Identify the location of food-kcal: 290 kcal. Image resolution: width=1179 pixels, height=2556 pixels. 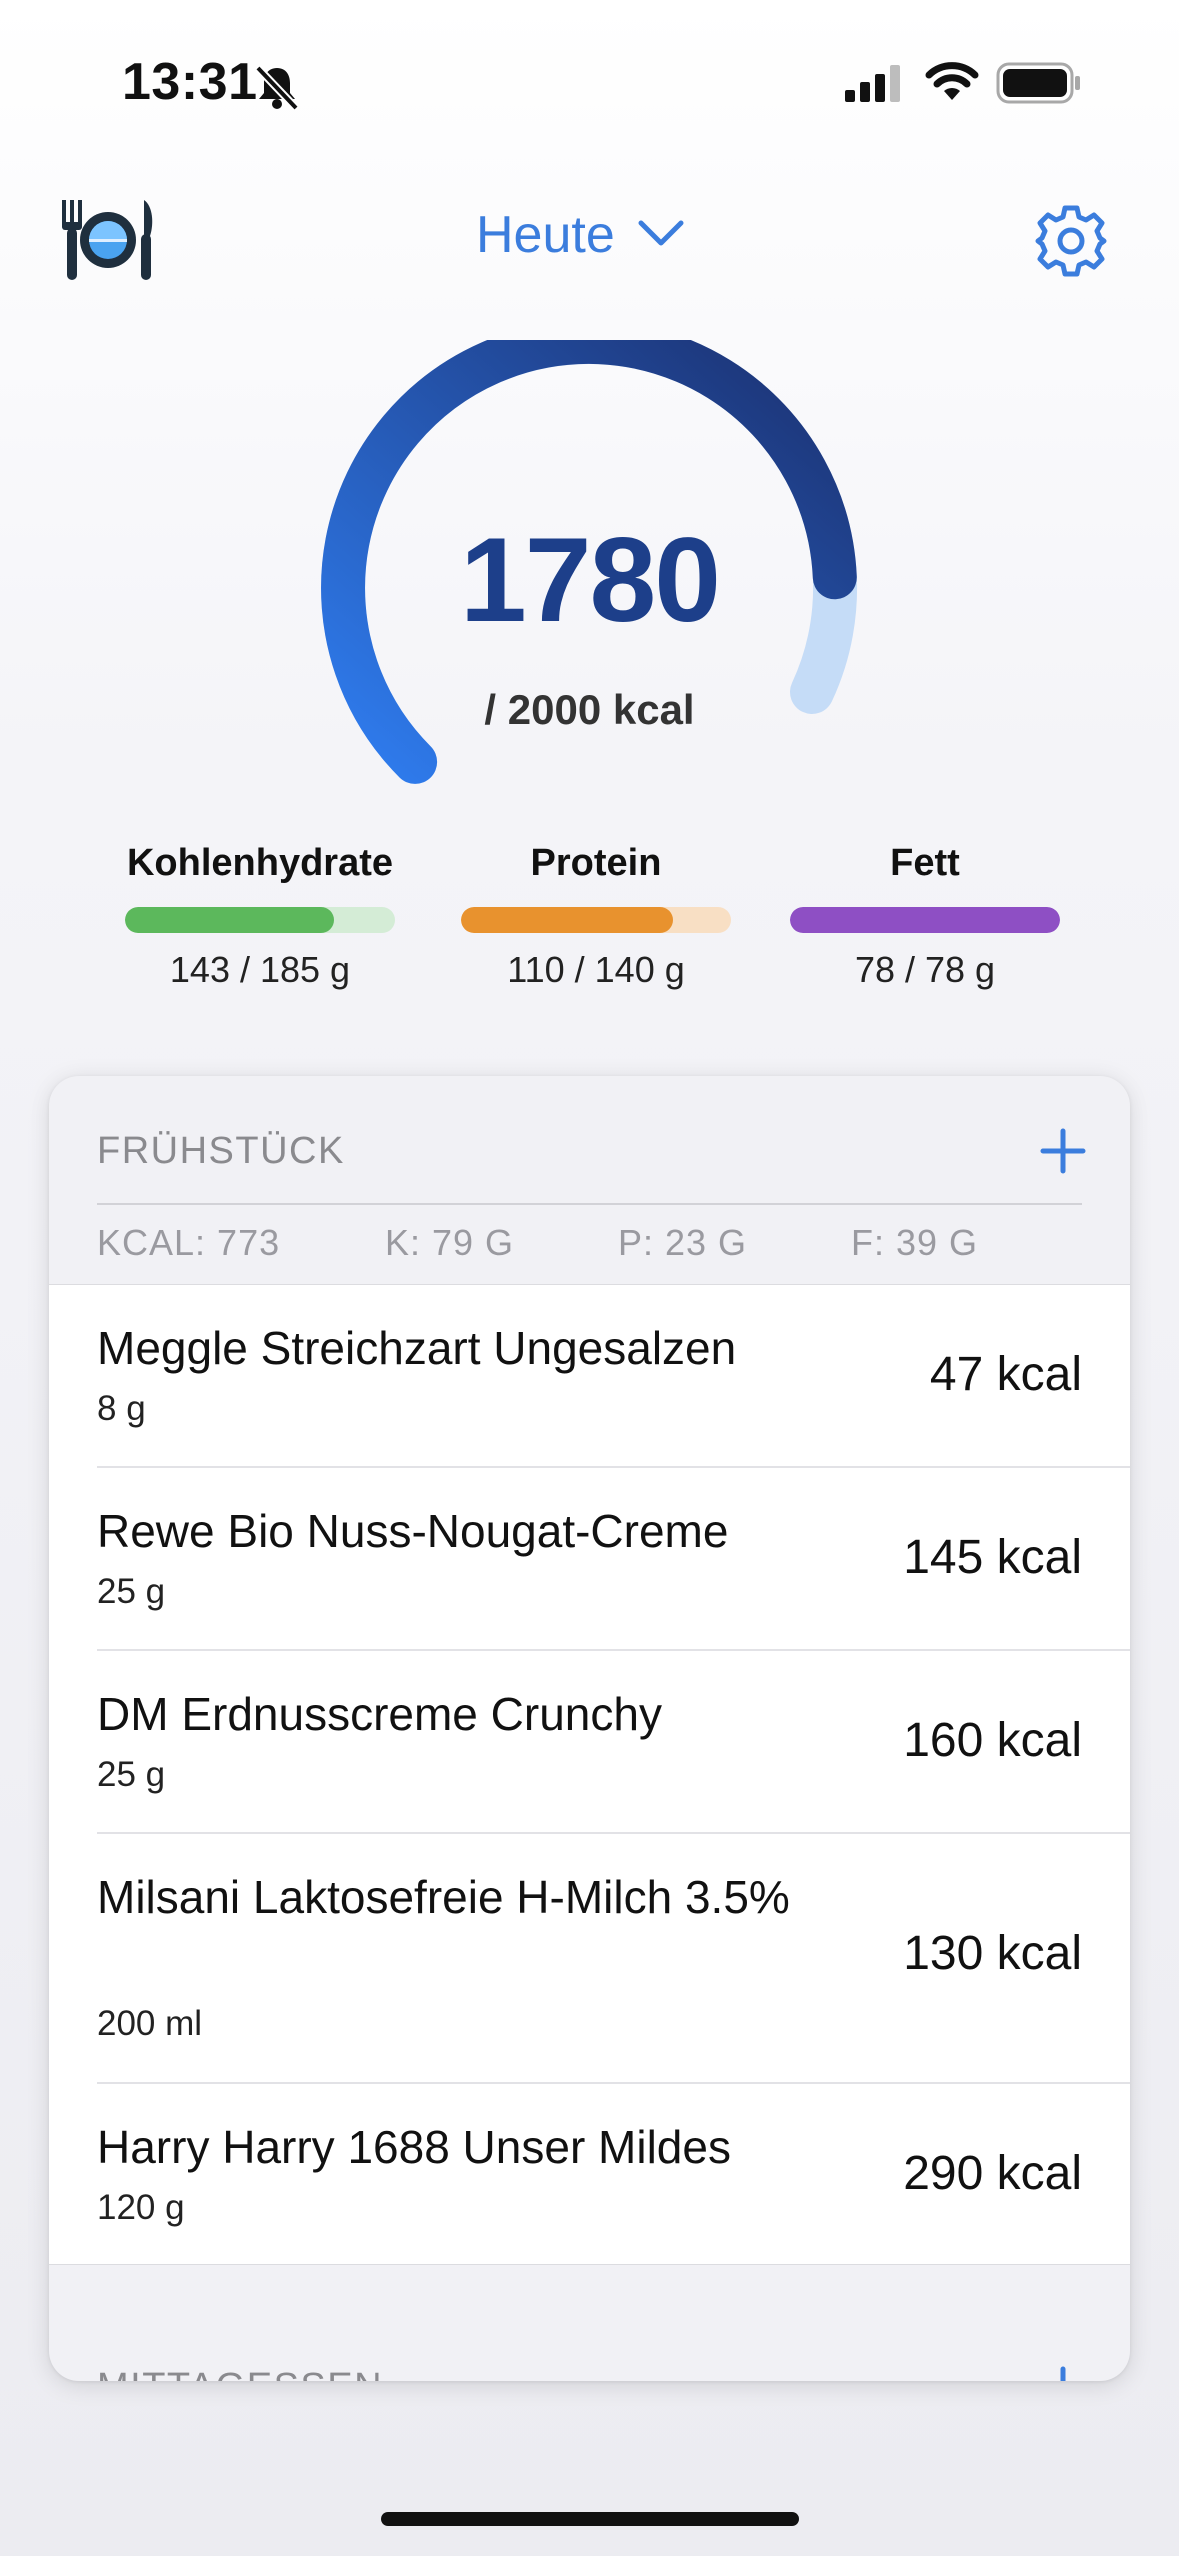
(992, 2173).